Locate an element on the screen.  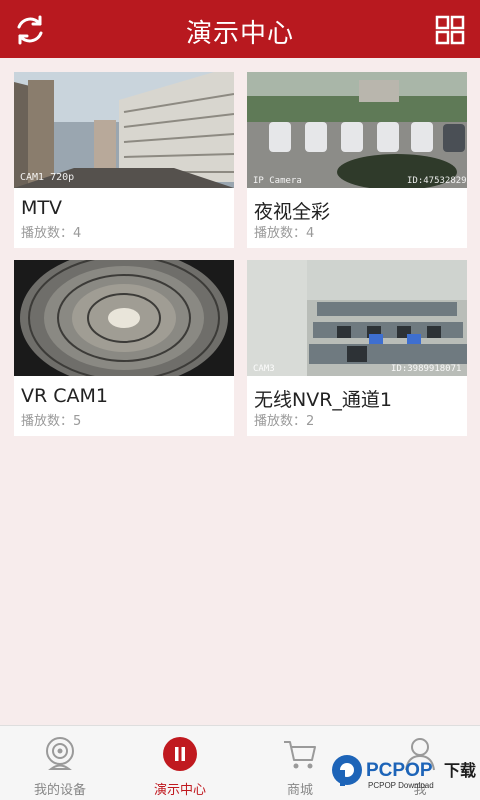
video-thumbnail is located at coordinates (124, 318).